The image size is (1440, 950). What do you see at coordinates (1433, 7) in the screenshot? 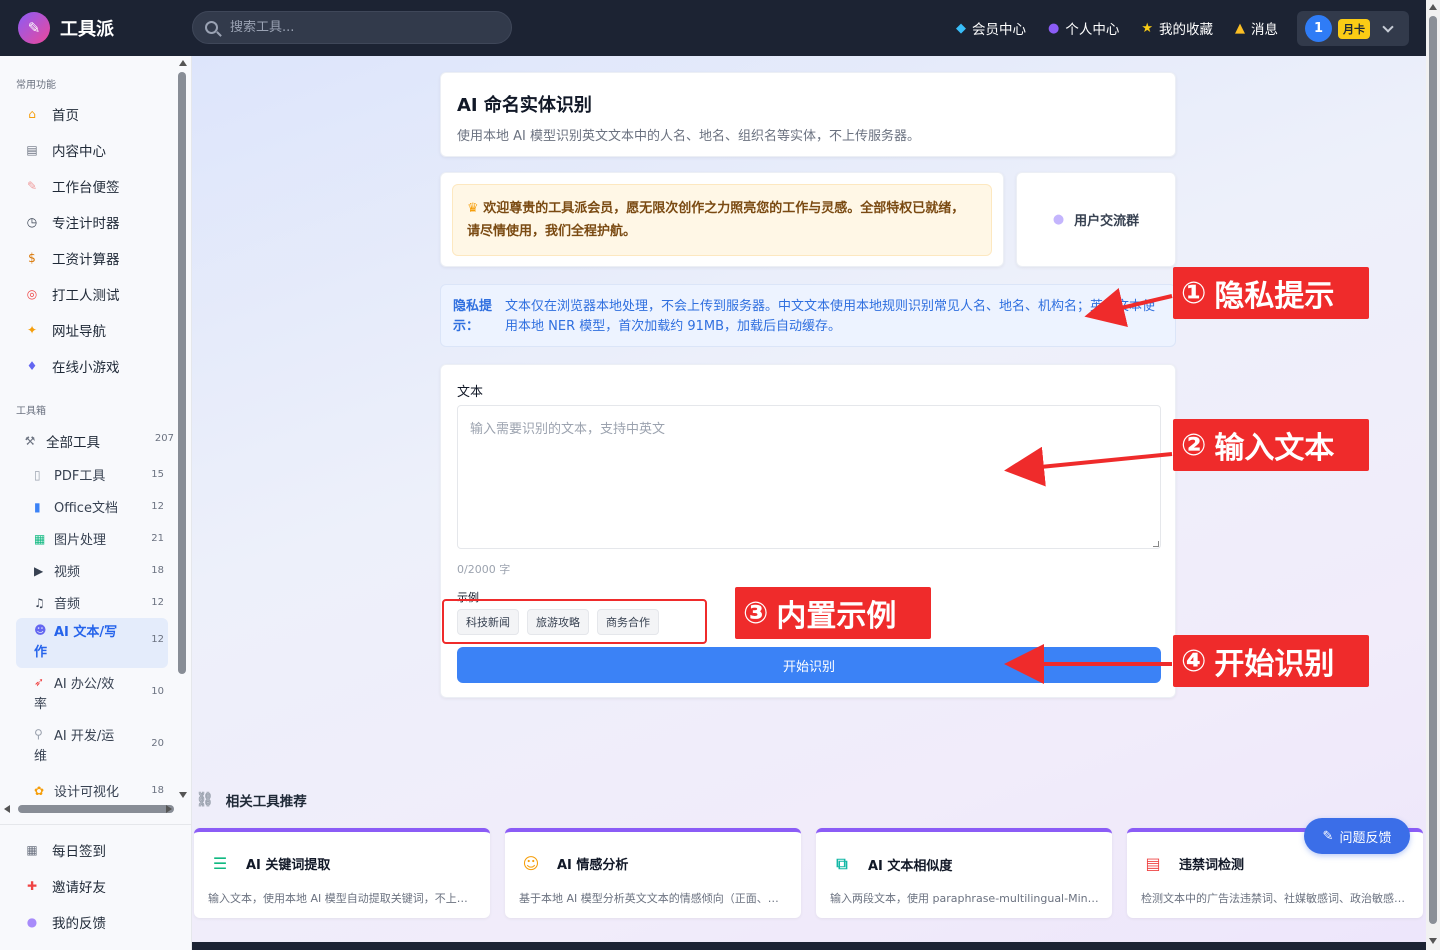
I see `page-scroll-up-arrow` at bounding box center [1433, 7].